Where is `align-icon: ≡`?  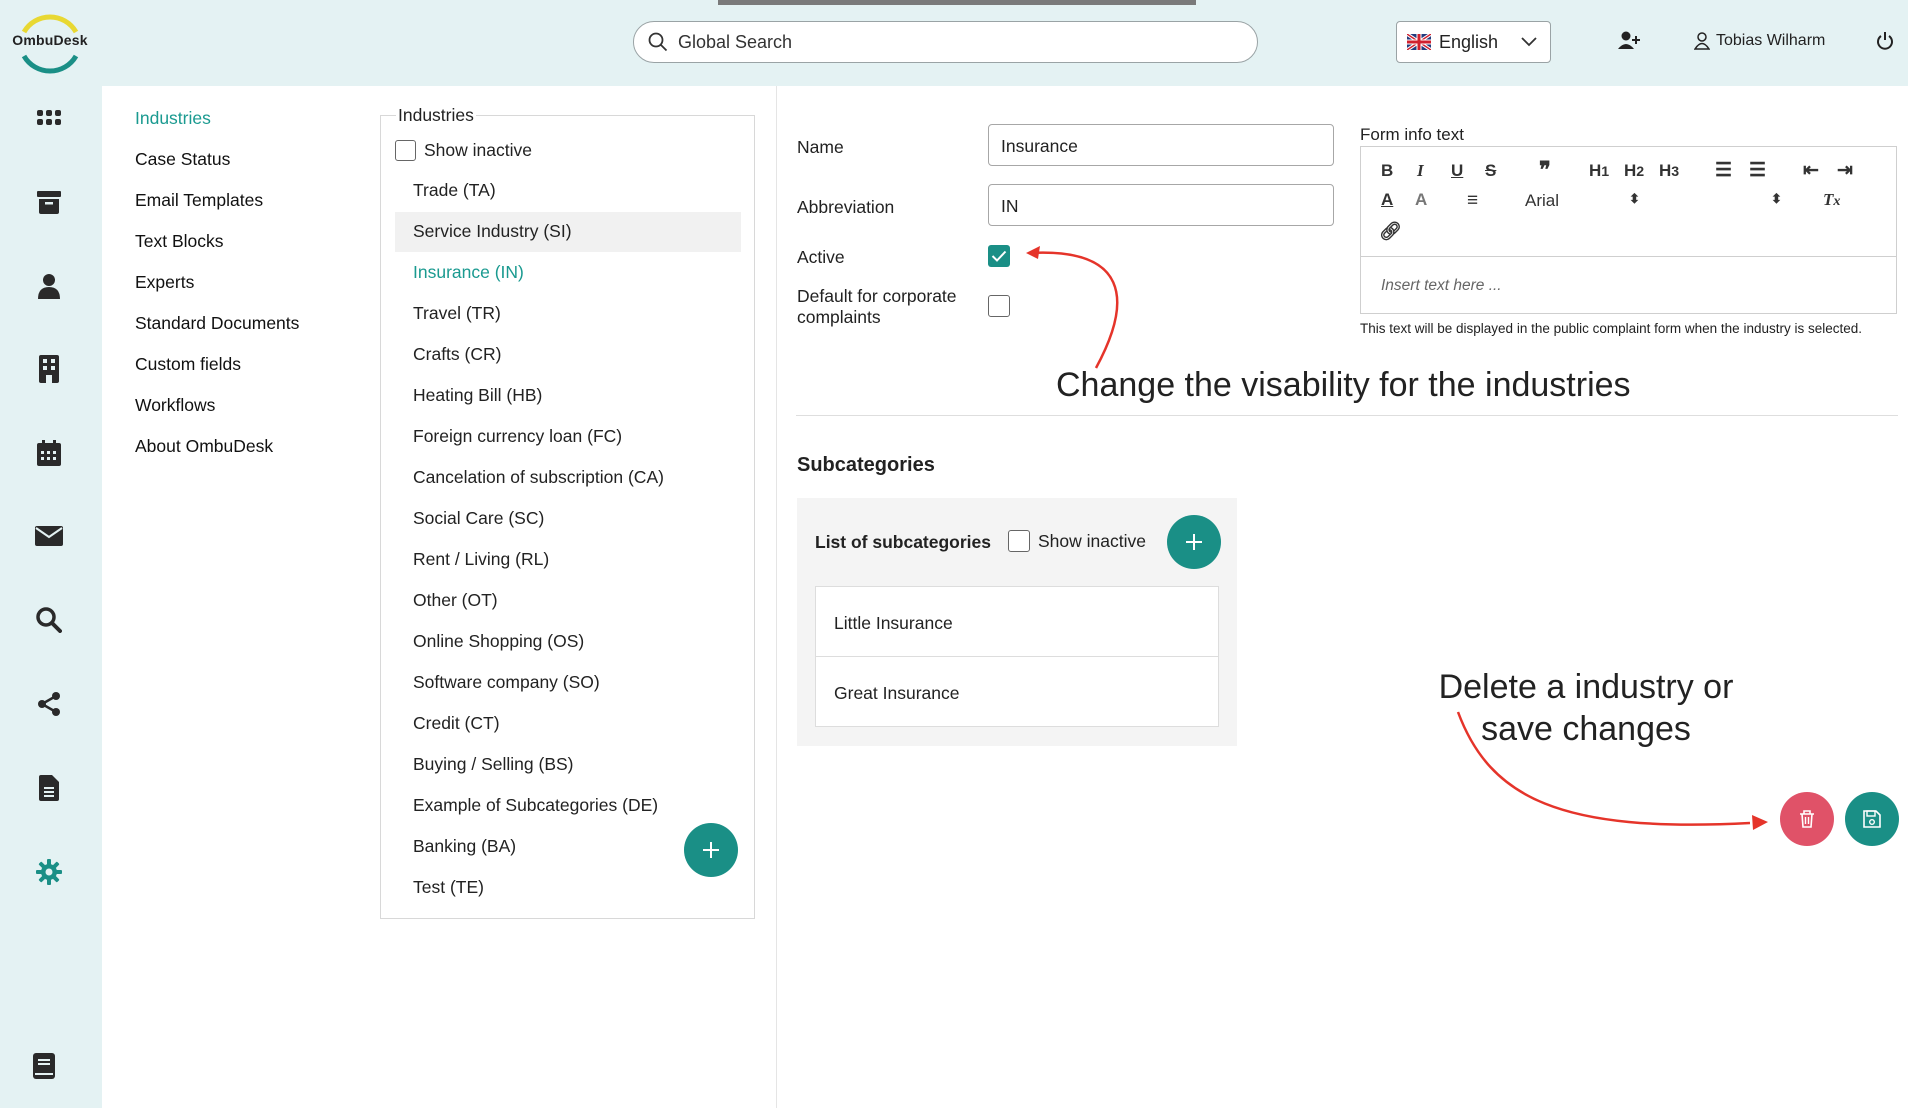
align-icon: ≡ is located at coordinates (1472, 201).